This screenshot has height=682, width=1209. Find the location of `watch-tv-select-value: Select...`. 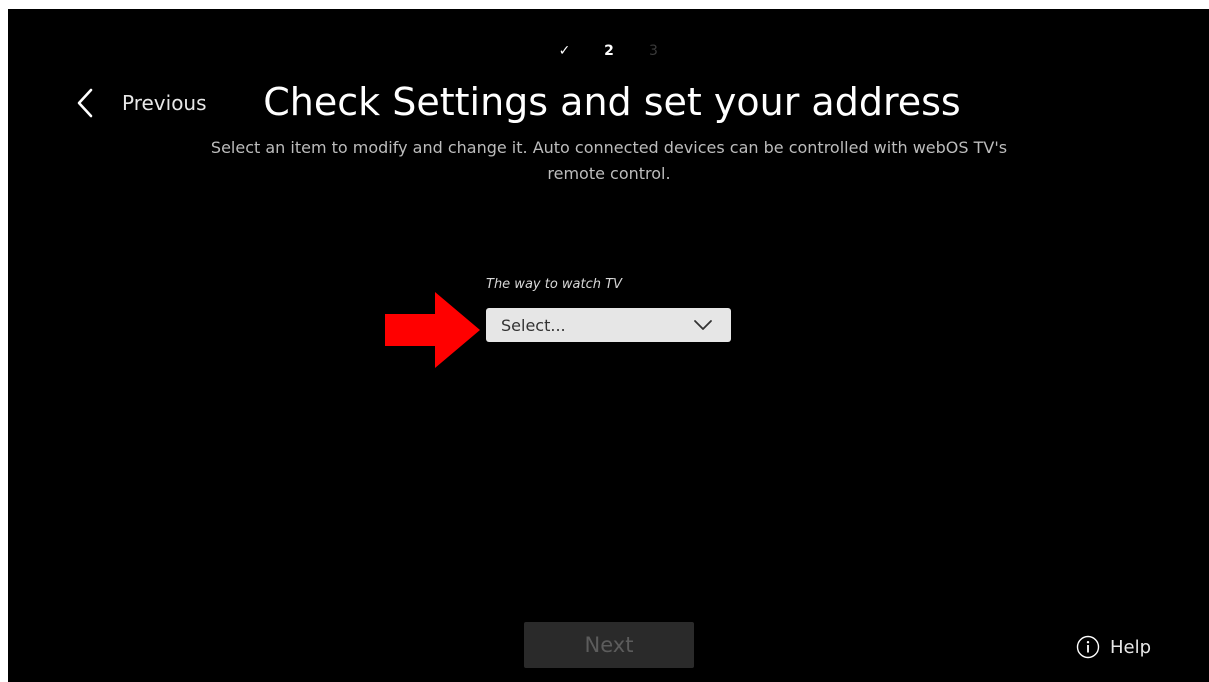

watch-tv-select-value: Select... is located at coordinates (533, 325).